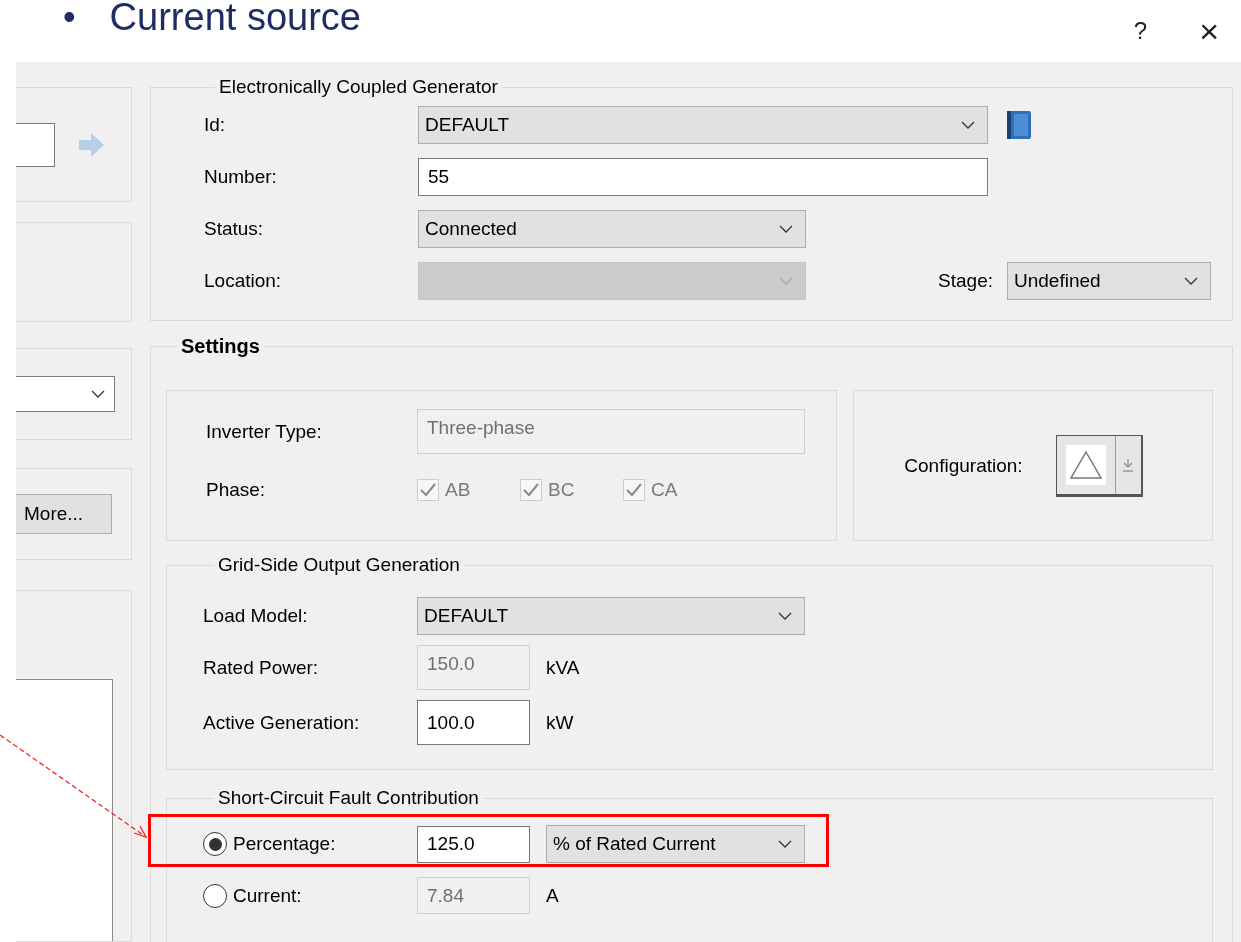  I want to click on unit-label: kW, so click(560, 722).